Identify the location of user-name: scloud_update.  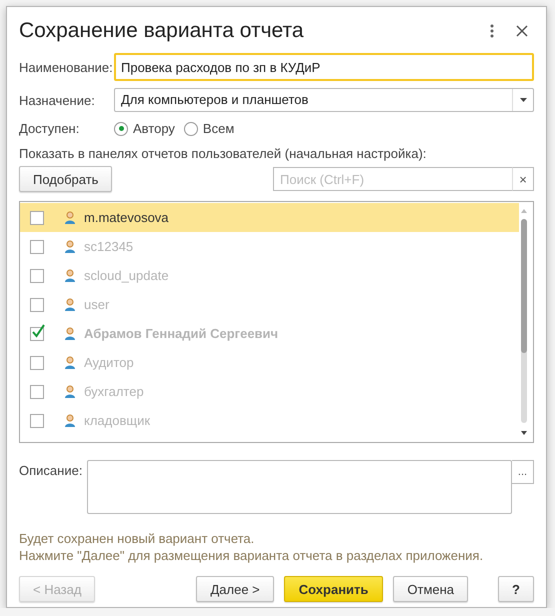
(126, 275).